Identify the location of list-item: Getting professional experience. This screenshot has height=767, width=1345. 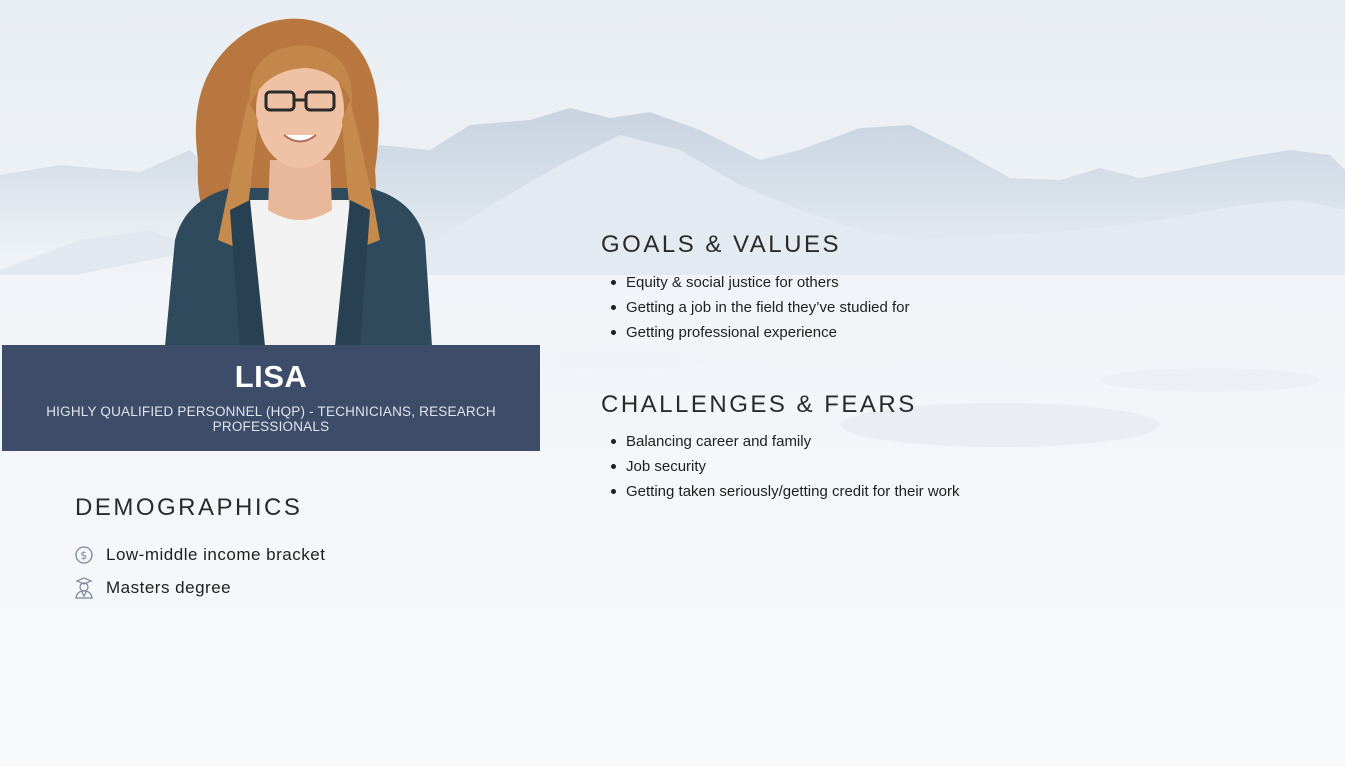
(759, 332).